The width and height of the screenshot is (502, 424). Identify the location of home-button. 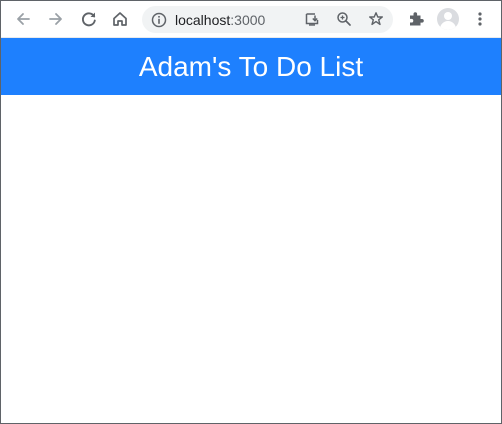
(120, 19).